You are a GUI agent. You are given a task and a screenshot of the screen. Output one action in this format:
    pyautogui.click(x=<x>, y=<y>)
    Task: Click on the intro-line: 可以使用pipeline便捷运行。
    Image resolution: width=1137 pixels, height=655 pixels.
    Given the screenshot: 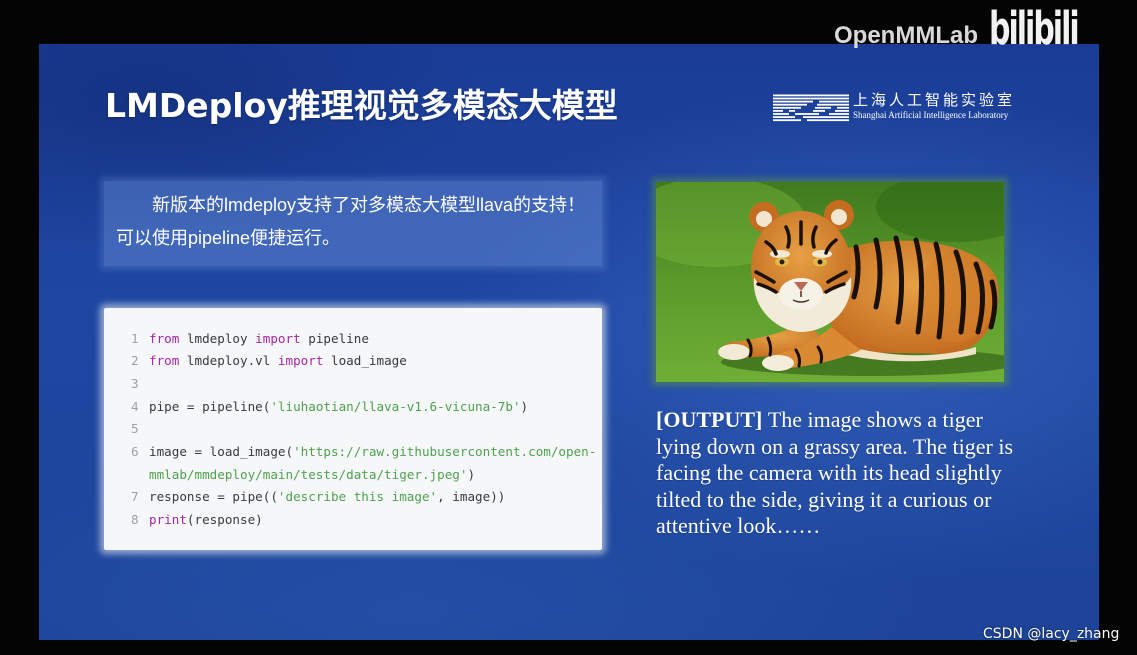 What is the action you would take?
    pyautogui.click(x=228, y=238)
    